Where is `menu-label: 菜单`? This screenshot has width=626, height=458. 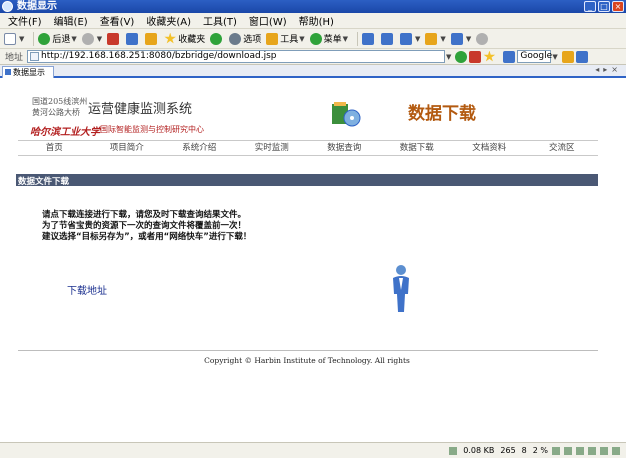
menu-label: 菜单 is located at coordinates (332, 40).